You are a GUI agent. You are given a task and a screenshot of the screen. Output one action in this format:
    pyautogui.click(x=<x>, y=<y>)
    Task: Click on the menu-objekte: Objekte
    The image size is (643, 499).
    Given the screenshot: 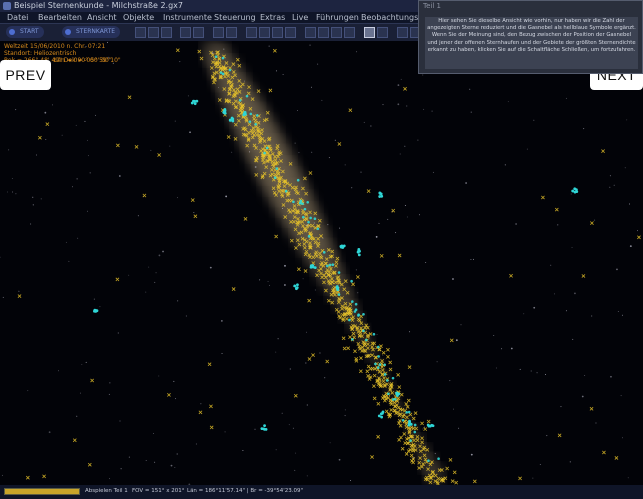 What is the action you would take?
    pyautogui.click(x=138, y=17)
    